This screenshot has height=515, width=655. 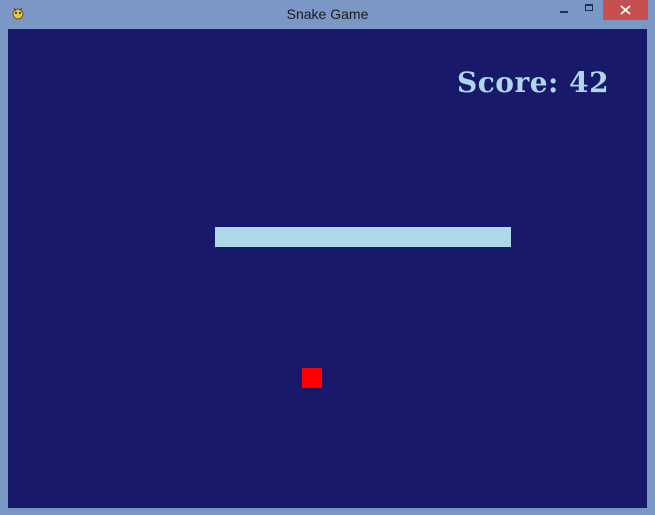 I want to click on food-item, so click(x=312, y=378).